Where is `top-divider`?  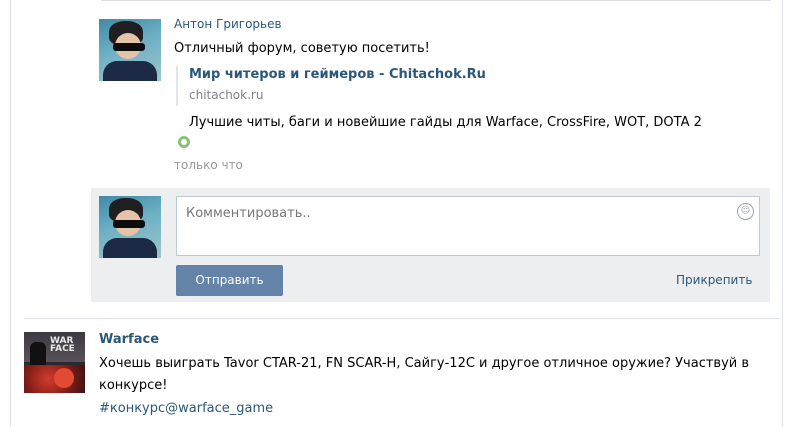
top-divider is located at coordinates (436, 0).